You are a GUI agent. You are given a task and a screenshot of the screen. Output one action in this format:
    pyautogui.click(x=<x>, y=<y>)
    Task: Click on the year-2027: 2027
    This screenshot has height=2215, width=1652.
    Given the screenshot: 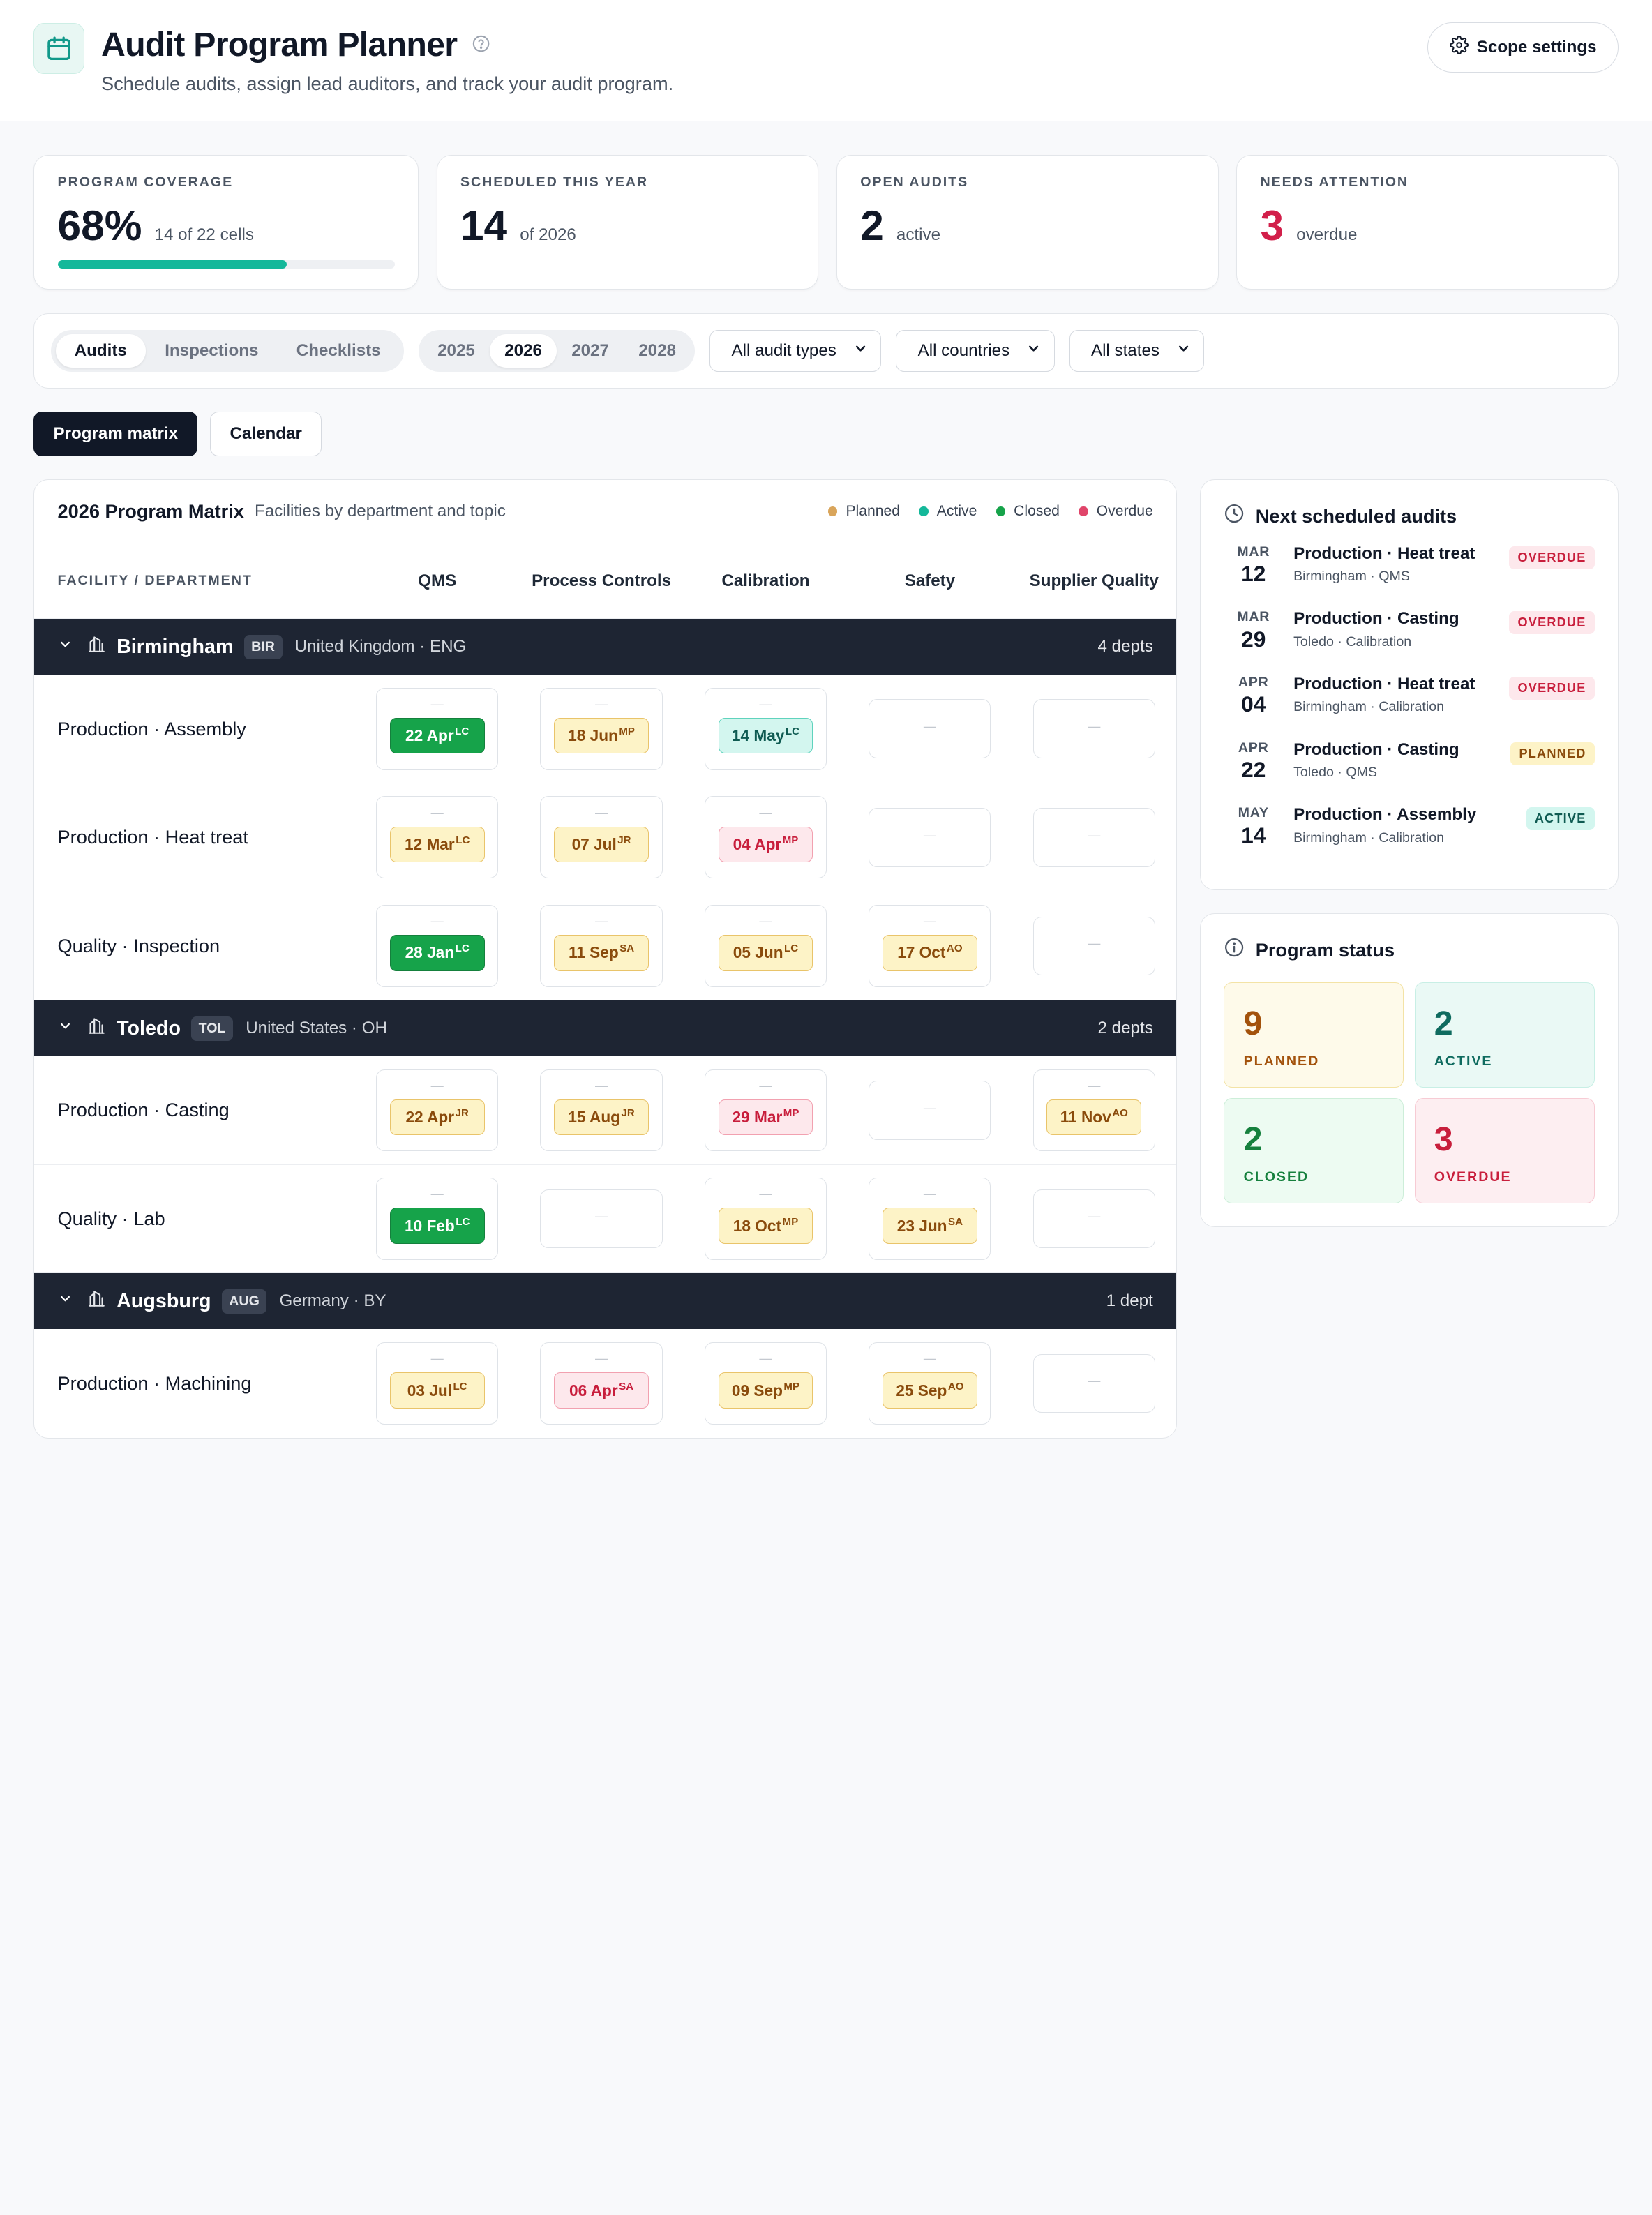 What is the action you would take?
    pyautogui.click(x=590, y=351)
    